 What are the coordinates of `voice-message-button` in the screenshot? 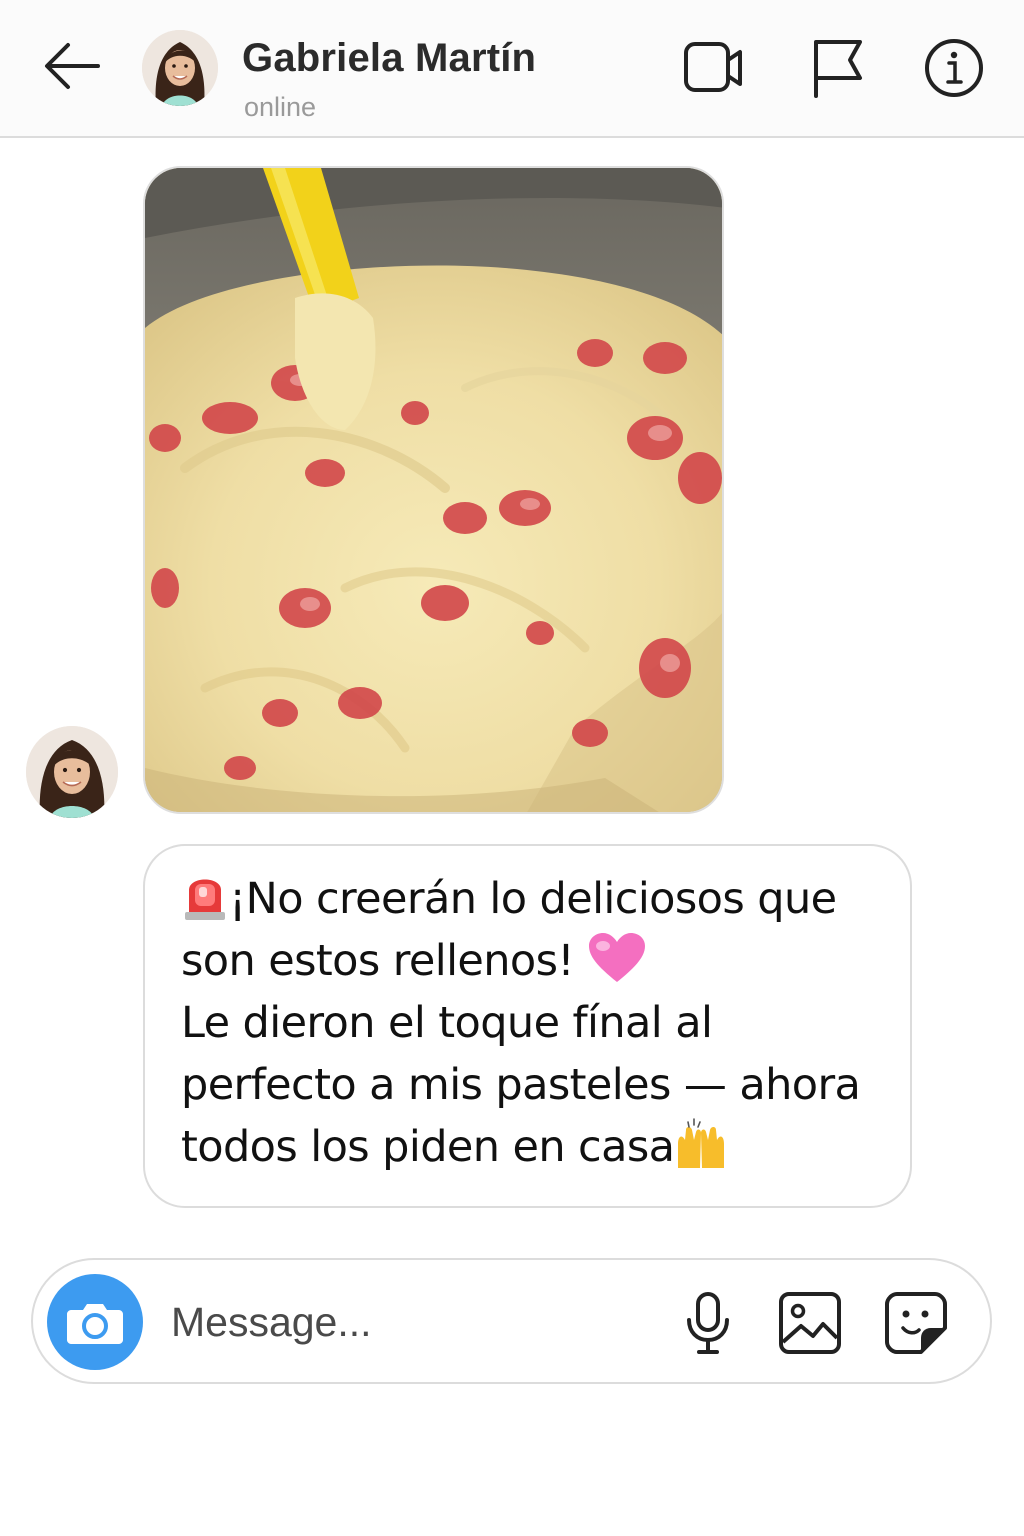 It's located at (708, 1323).